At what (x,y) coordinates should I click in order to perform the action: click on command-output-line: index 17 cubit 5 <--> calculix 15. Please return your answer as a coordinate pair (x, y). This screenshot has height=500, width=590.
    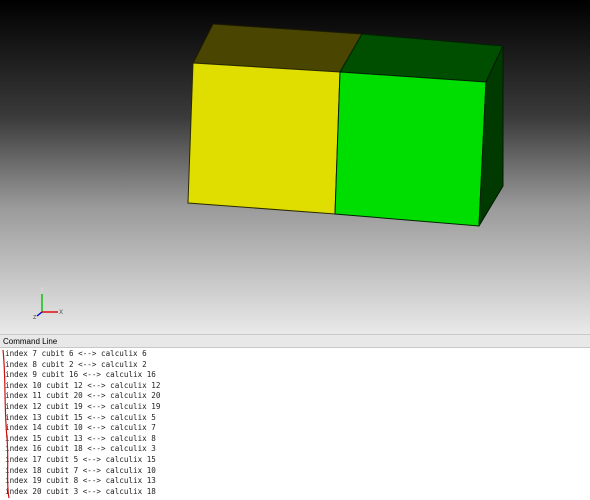
    Looking at the image, I should click on (80, 459).